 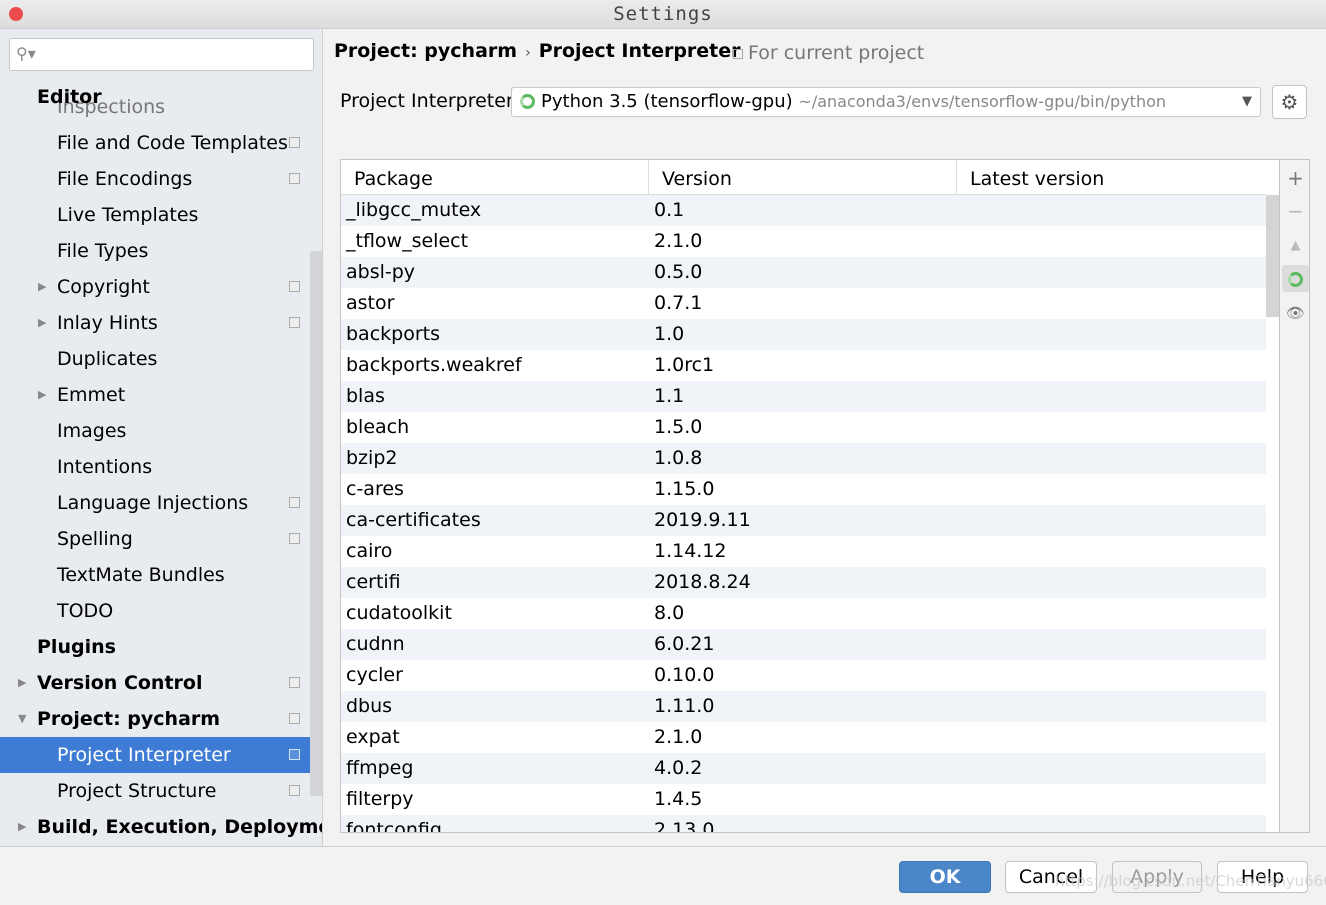 What do you see at coordinates (1247, 101) in the screenshot?
I see `chevron-down-icon: ▼` at bounding box center [1247, 101].